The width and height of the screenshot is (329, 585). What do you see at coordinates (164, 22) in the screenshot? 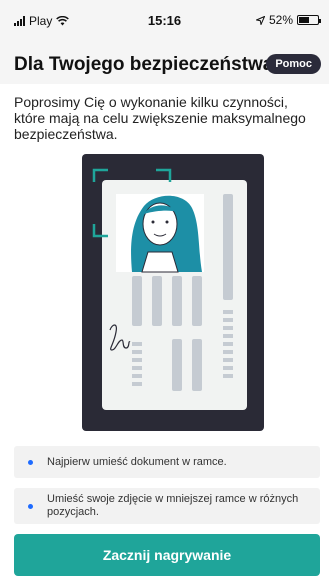
I see `status-bar: Play 15:16 52%` at bounding box center [164, 22].